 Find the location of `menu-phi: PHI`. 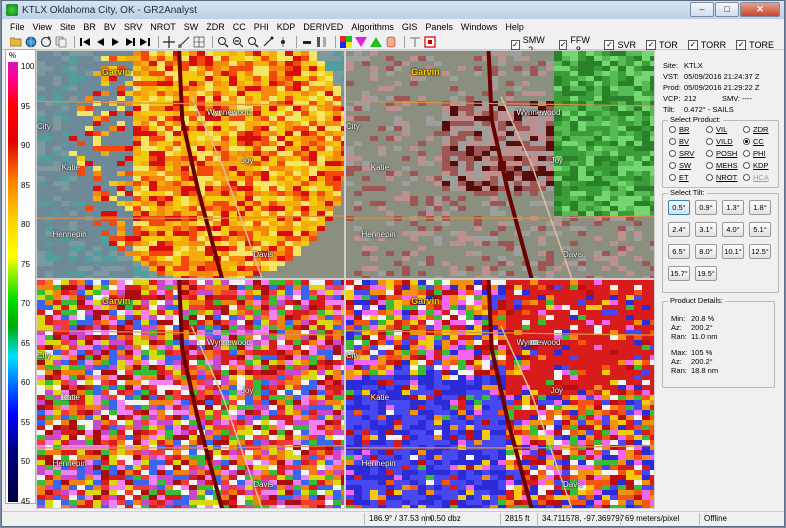

menu-phi: PHI is located at coordinates (261, 27).